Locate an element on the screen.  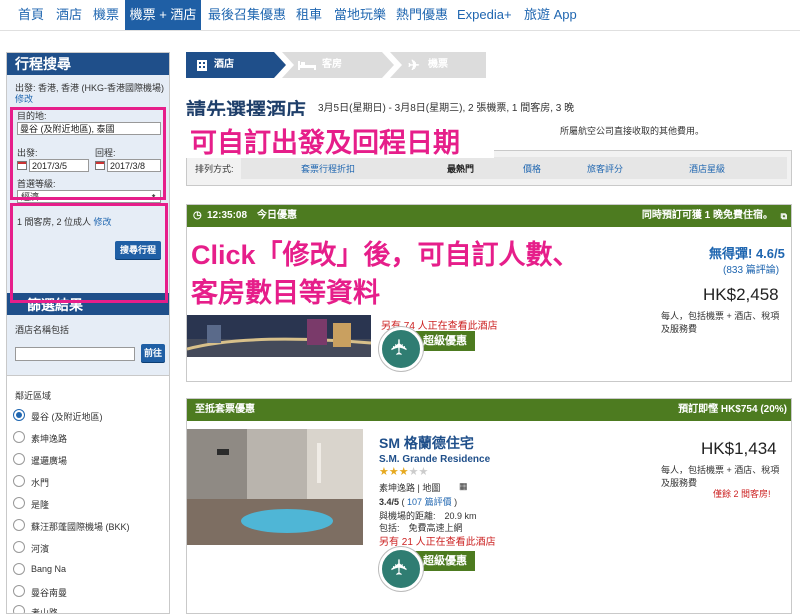
card-2-viewing: 另有 21 人正在查看此酒店 is located at coordinates (437, 542).